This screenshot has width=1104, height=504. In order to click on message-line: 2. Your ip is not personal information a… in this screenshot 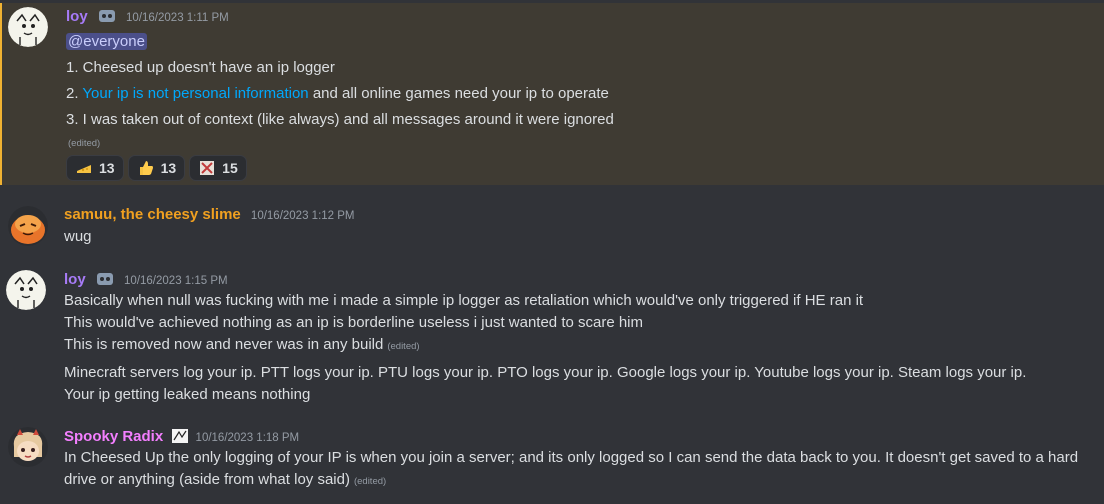, I will do `click(577, 94)`.